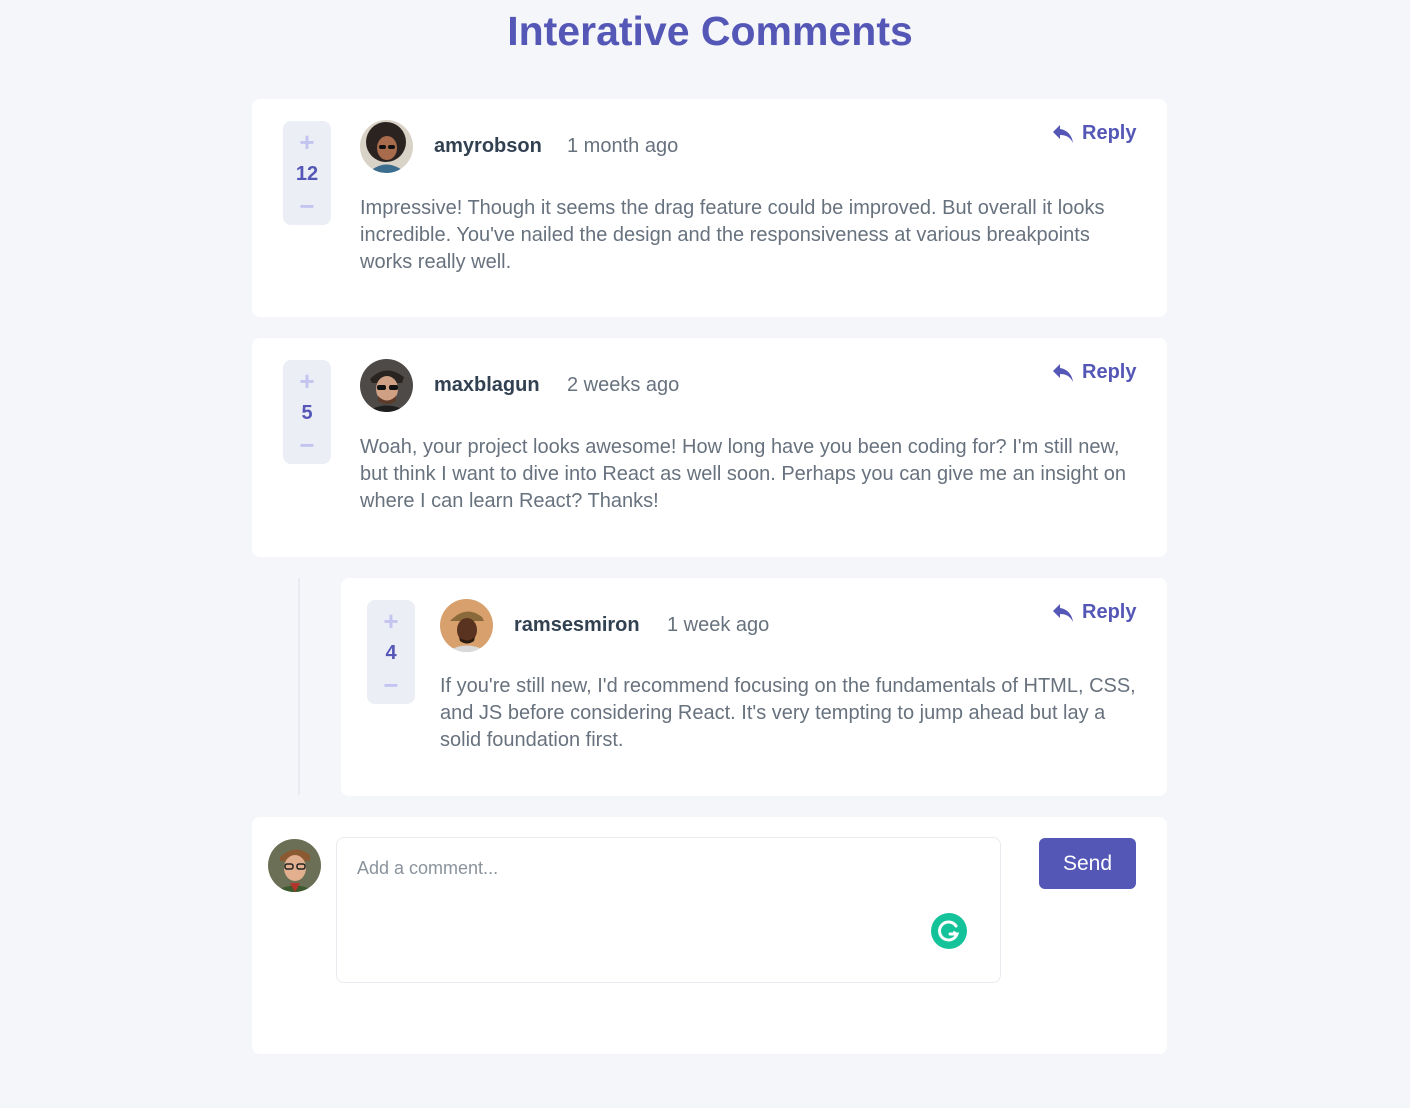 This screenshot has height=1108, width=1410. Describe the element at coordinates (488, 146) in the screenshot. I see `comment-username: amyrobson` at that location.